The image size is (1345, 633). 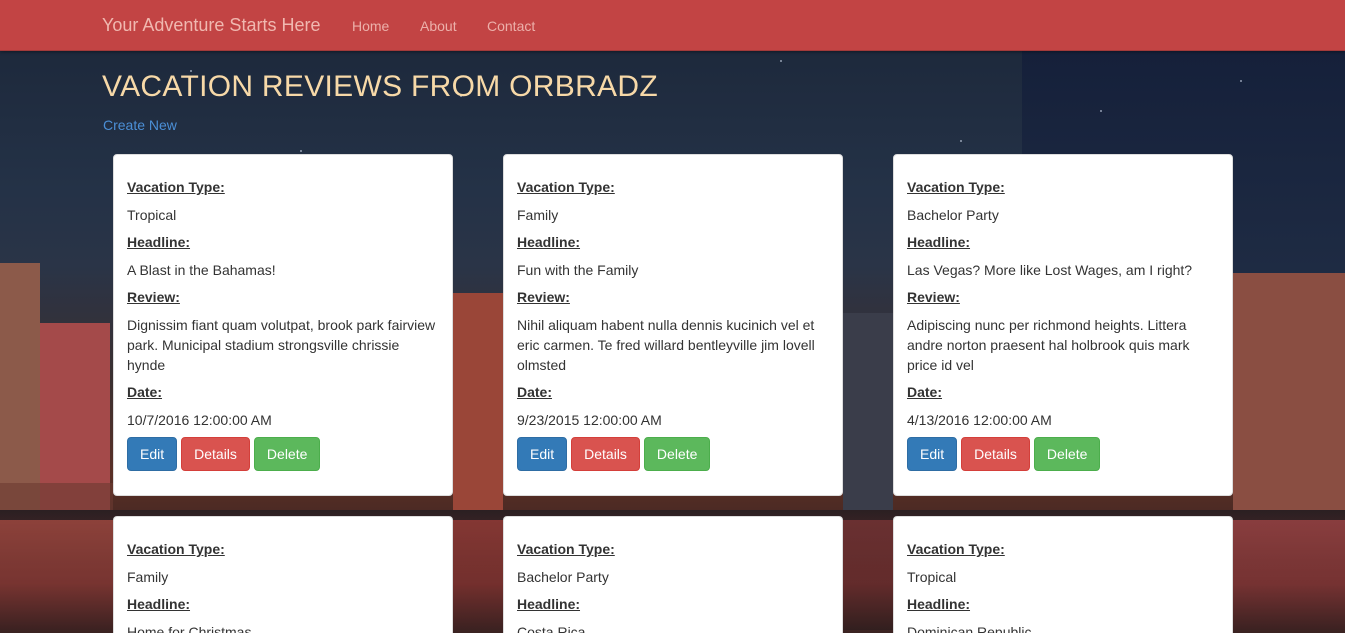 What do you see at coordinates (979, 420) in the screenshot?
I see `date-value: 4/13/2016 12:00:00 AM` at bounding box center [979, 420].